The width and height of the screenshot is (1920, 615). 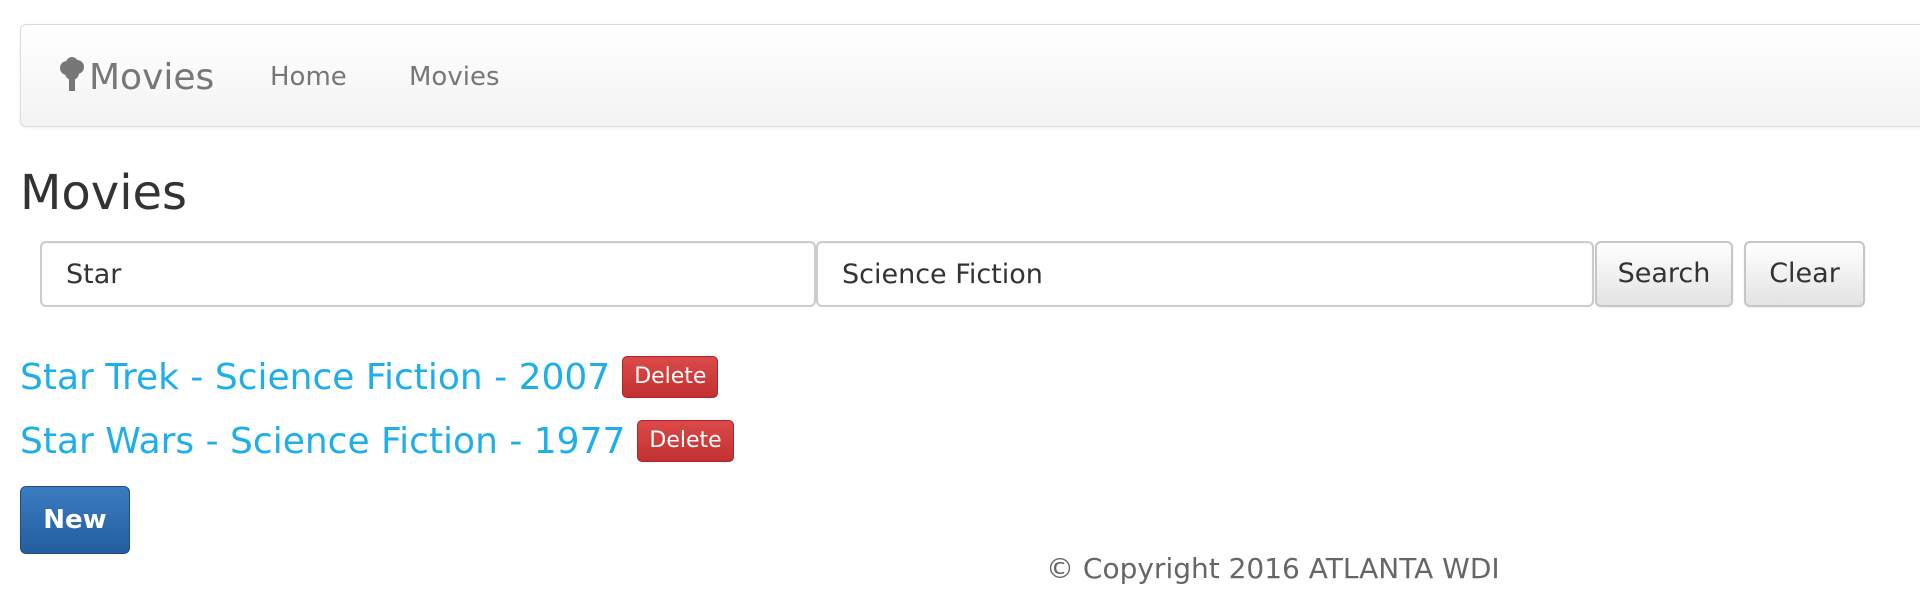 What do you see at coordinates (75, 520) in the screenshot?
I see `new-movie-button: New` at bounding box center [75, 520].